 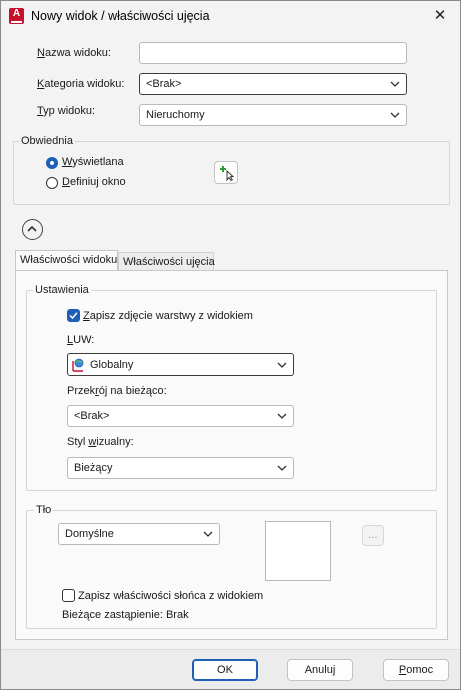 What do you see at coordinates (78, 365) in the screenshot?
I see `ucs-globe-icon` at bounding box center [78, 365].